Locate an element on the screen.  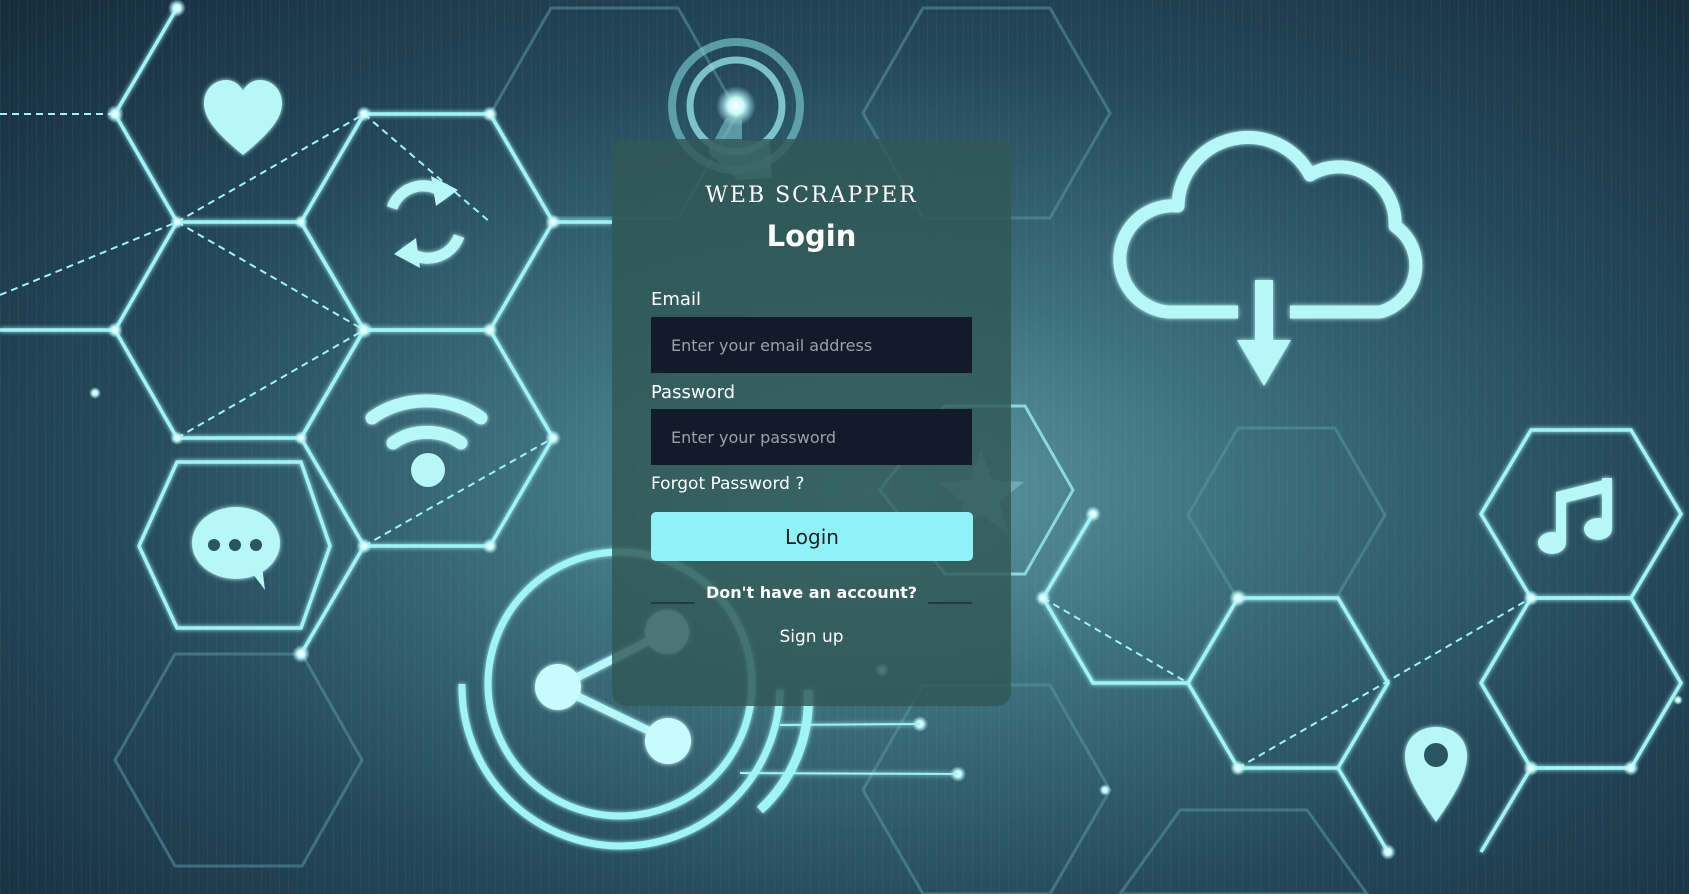
wifi-icon is located at coordinates (426, 422).